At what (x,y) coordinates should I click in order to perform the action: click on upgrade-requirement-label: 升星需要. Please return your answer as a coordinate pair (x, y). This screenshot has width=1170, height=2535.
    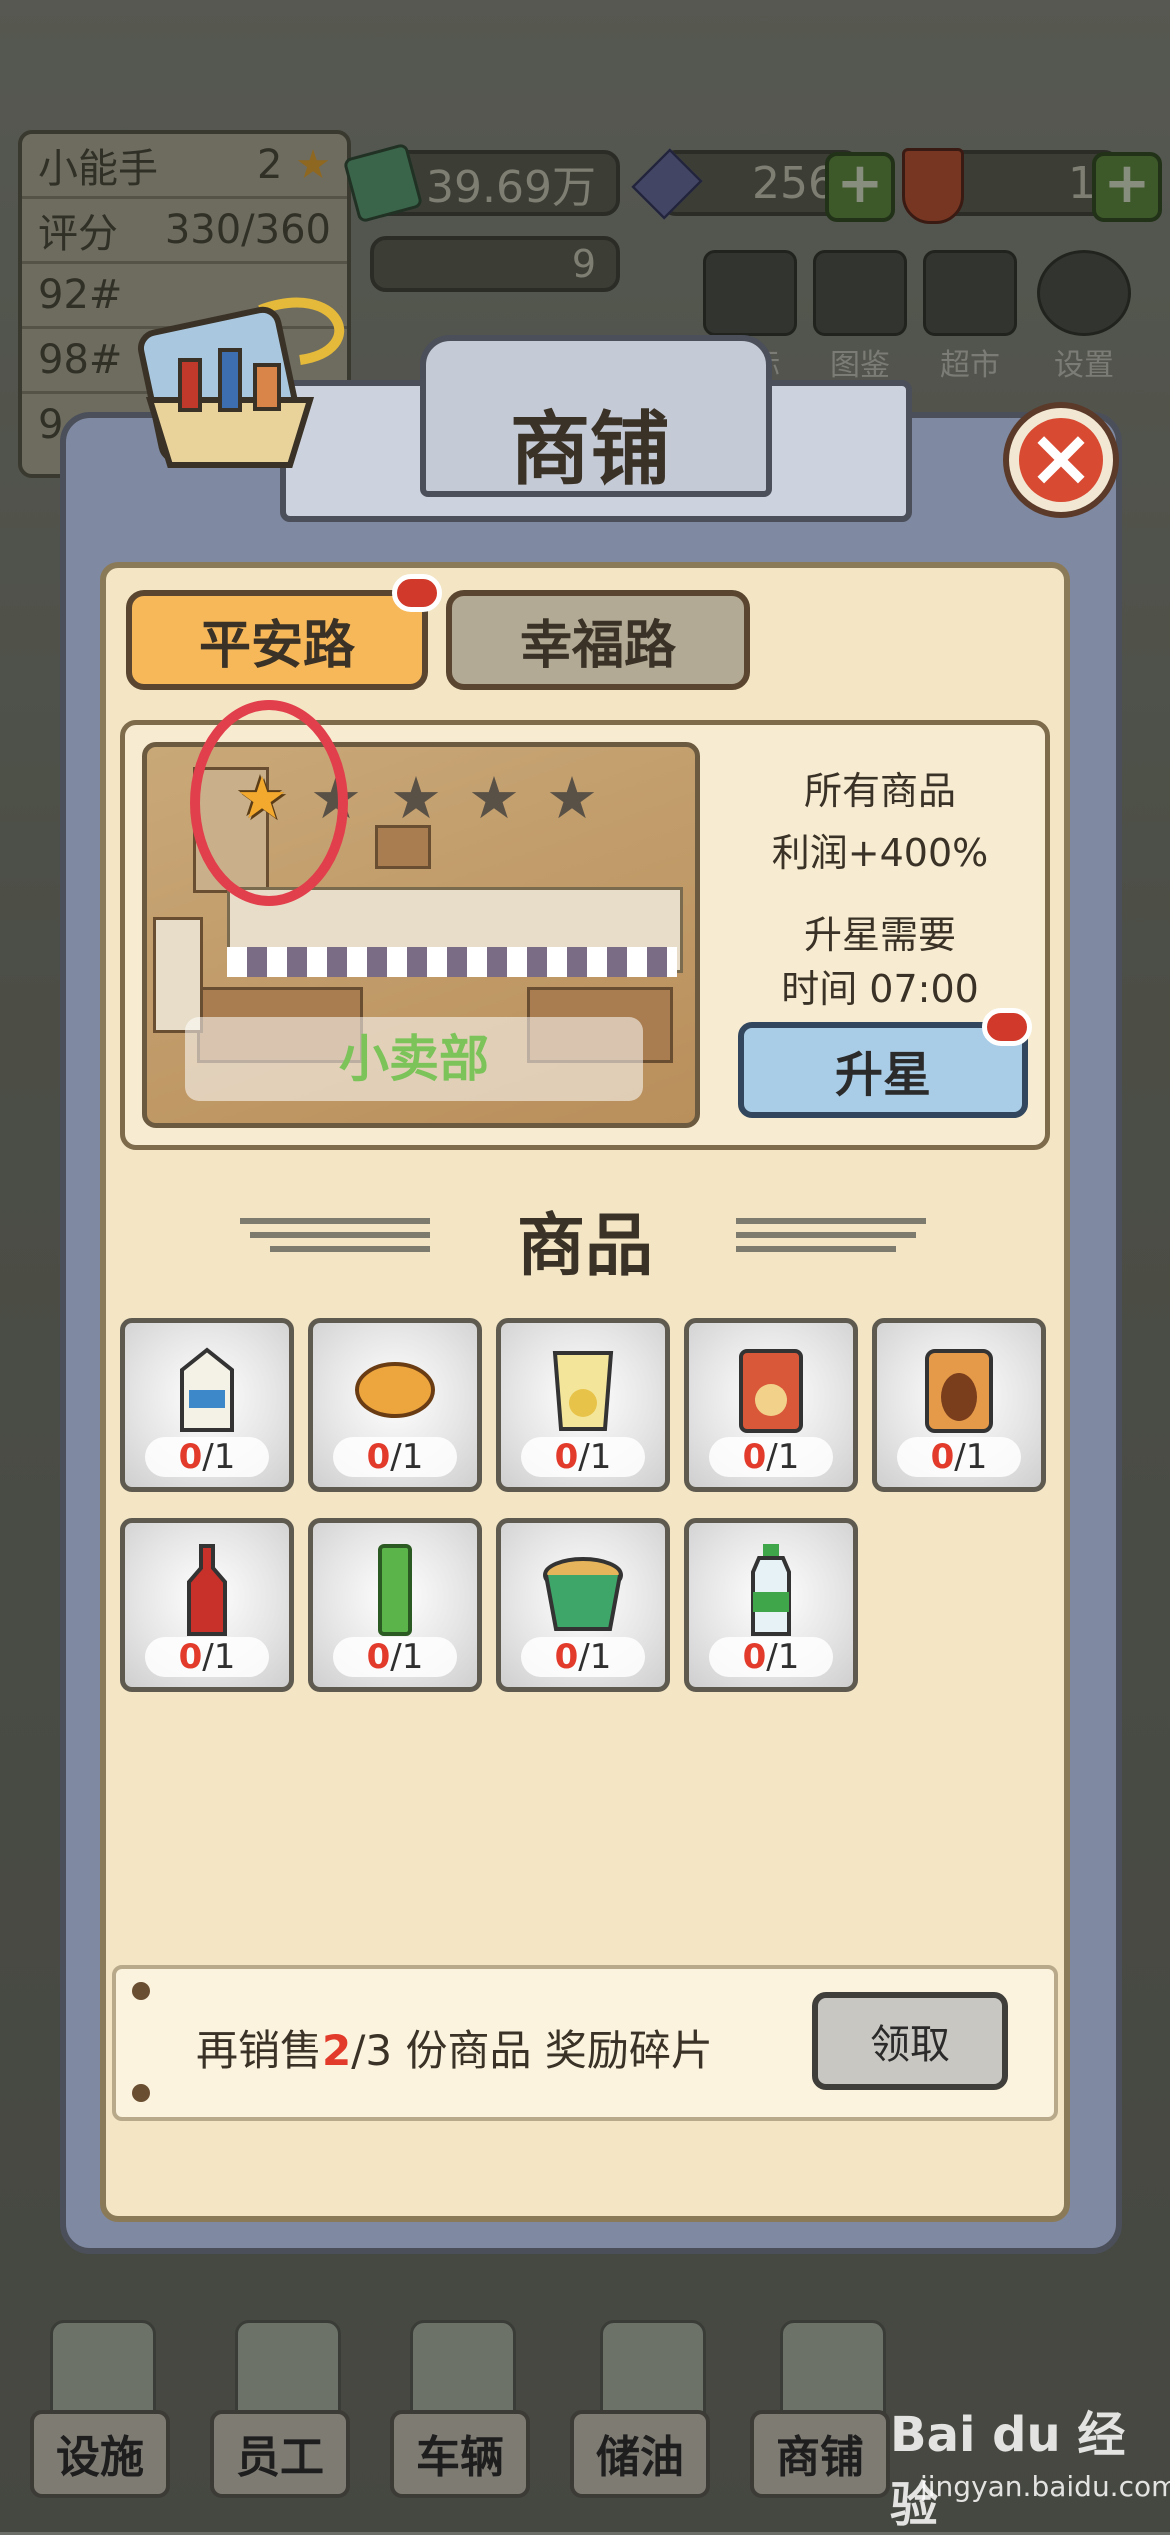
    Looking at the image, I should click on (879, 935).